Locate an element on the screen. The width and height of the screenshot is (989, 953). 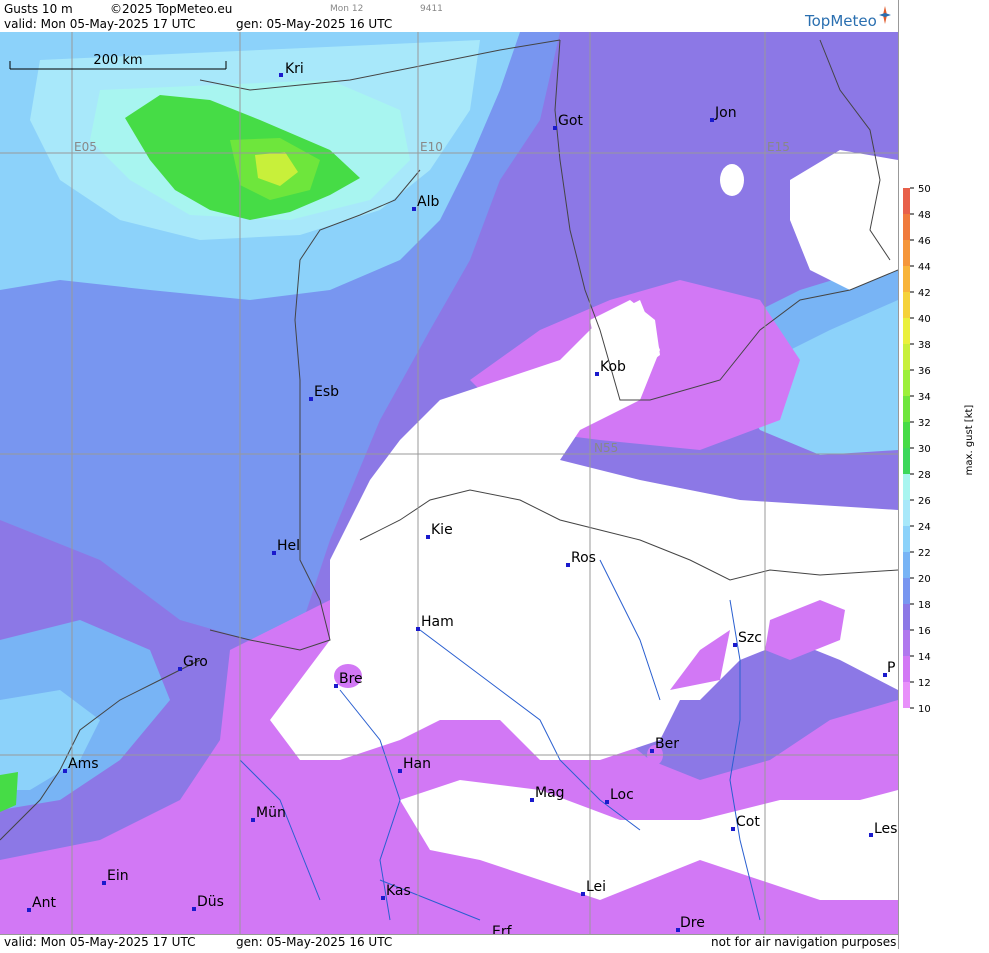
city-label-hel: Hel is located at coordinates (288, 546).